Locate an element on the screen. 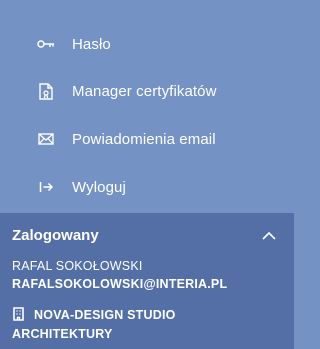 The image size is (320, 349). menu-item-email-notifications: Powiadomienia email is located at coordinates (147, 139).